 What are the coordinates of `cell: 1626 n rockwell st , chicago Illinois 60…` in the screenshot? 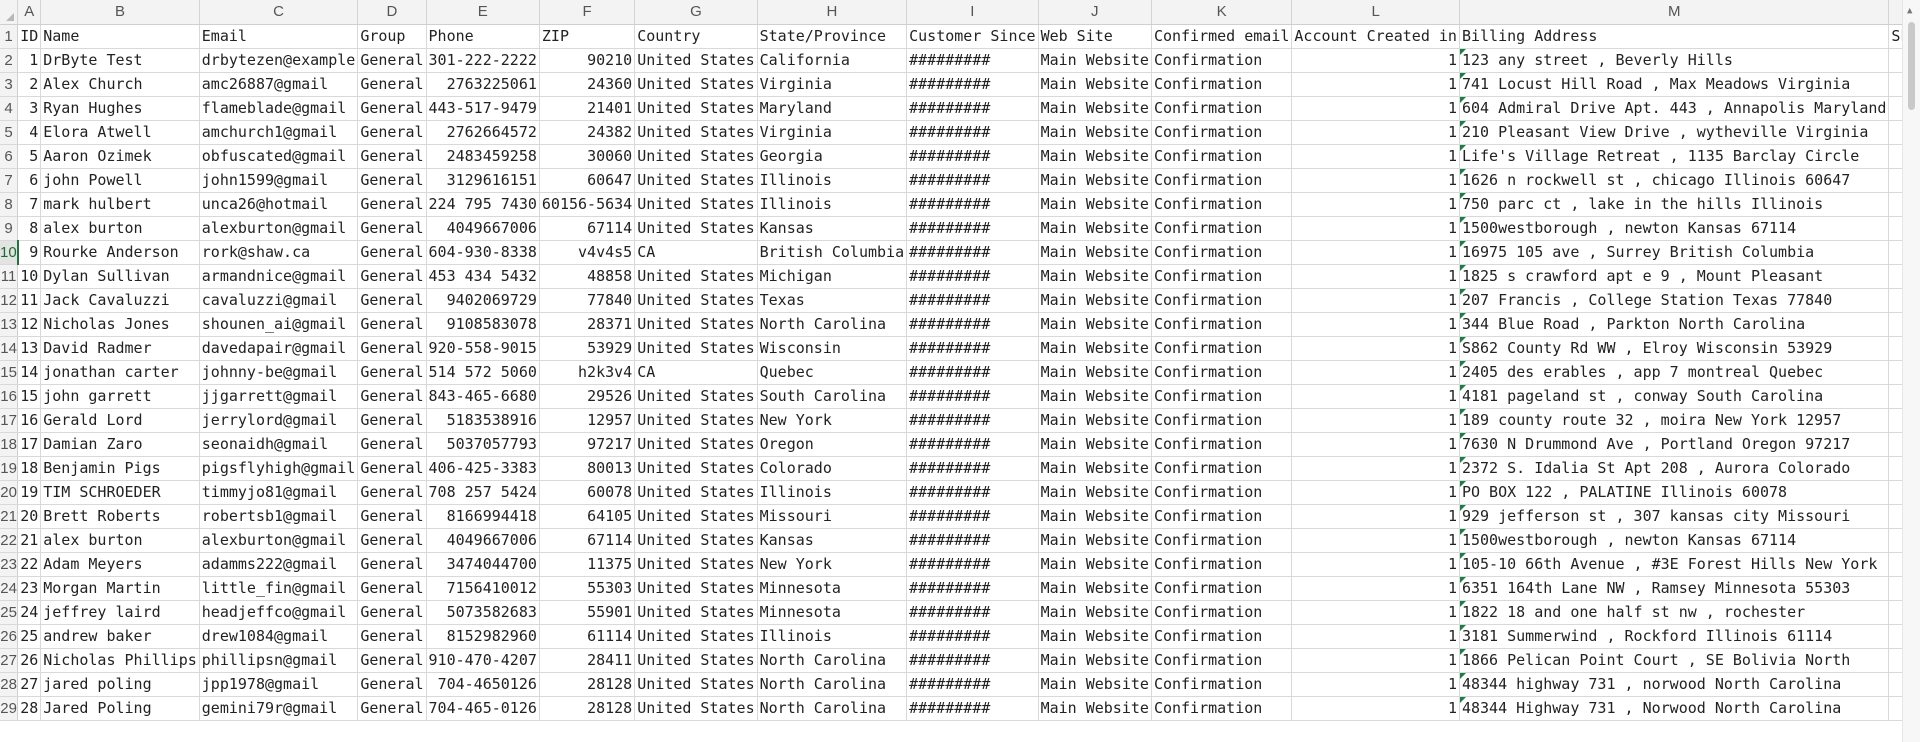 It's located at (1674, 180).